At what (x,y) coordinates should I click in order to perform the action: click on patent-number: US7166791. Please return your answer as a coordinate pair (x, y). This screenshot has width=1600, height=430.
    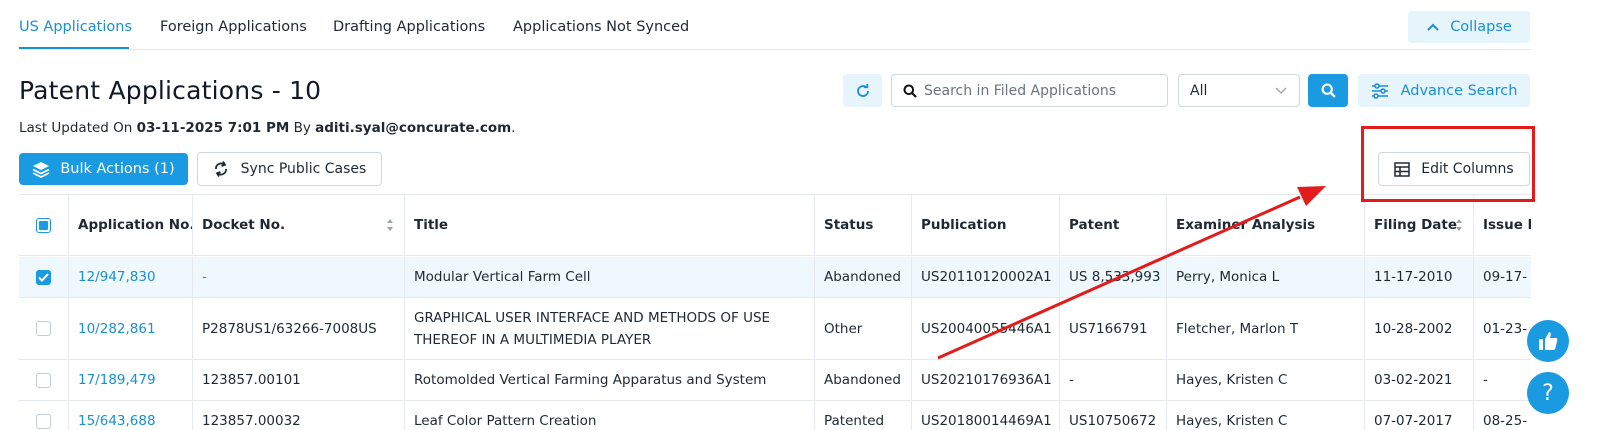
    Looking at the image, I should click on (1113, 328).